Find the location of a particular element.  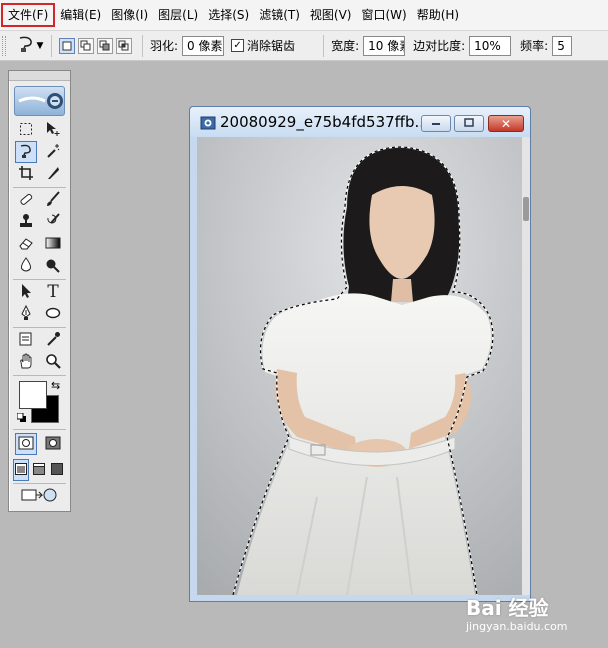

slice-tool is located at coordinates (53, 174).